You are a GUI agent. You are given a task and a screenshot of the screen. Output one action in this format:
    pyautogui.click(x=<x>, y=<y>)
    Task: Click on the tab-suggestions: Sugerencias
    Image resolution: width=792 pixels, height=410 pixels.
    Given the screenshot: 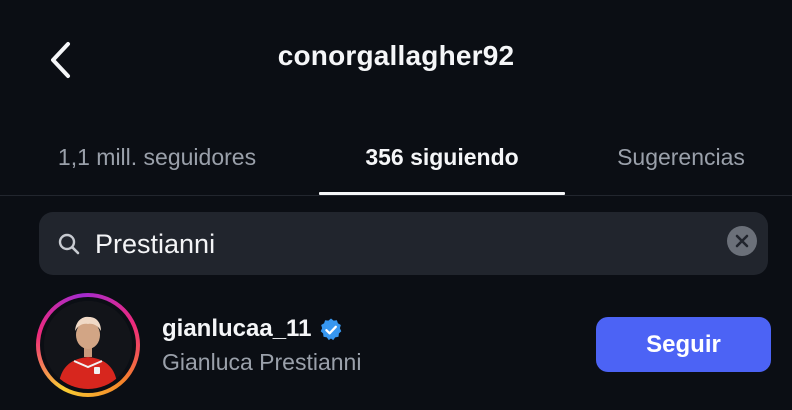 What is the action you would take?
    pyautogui.click(x=681, y=161)
    